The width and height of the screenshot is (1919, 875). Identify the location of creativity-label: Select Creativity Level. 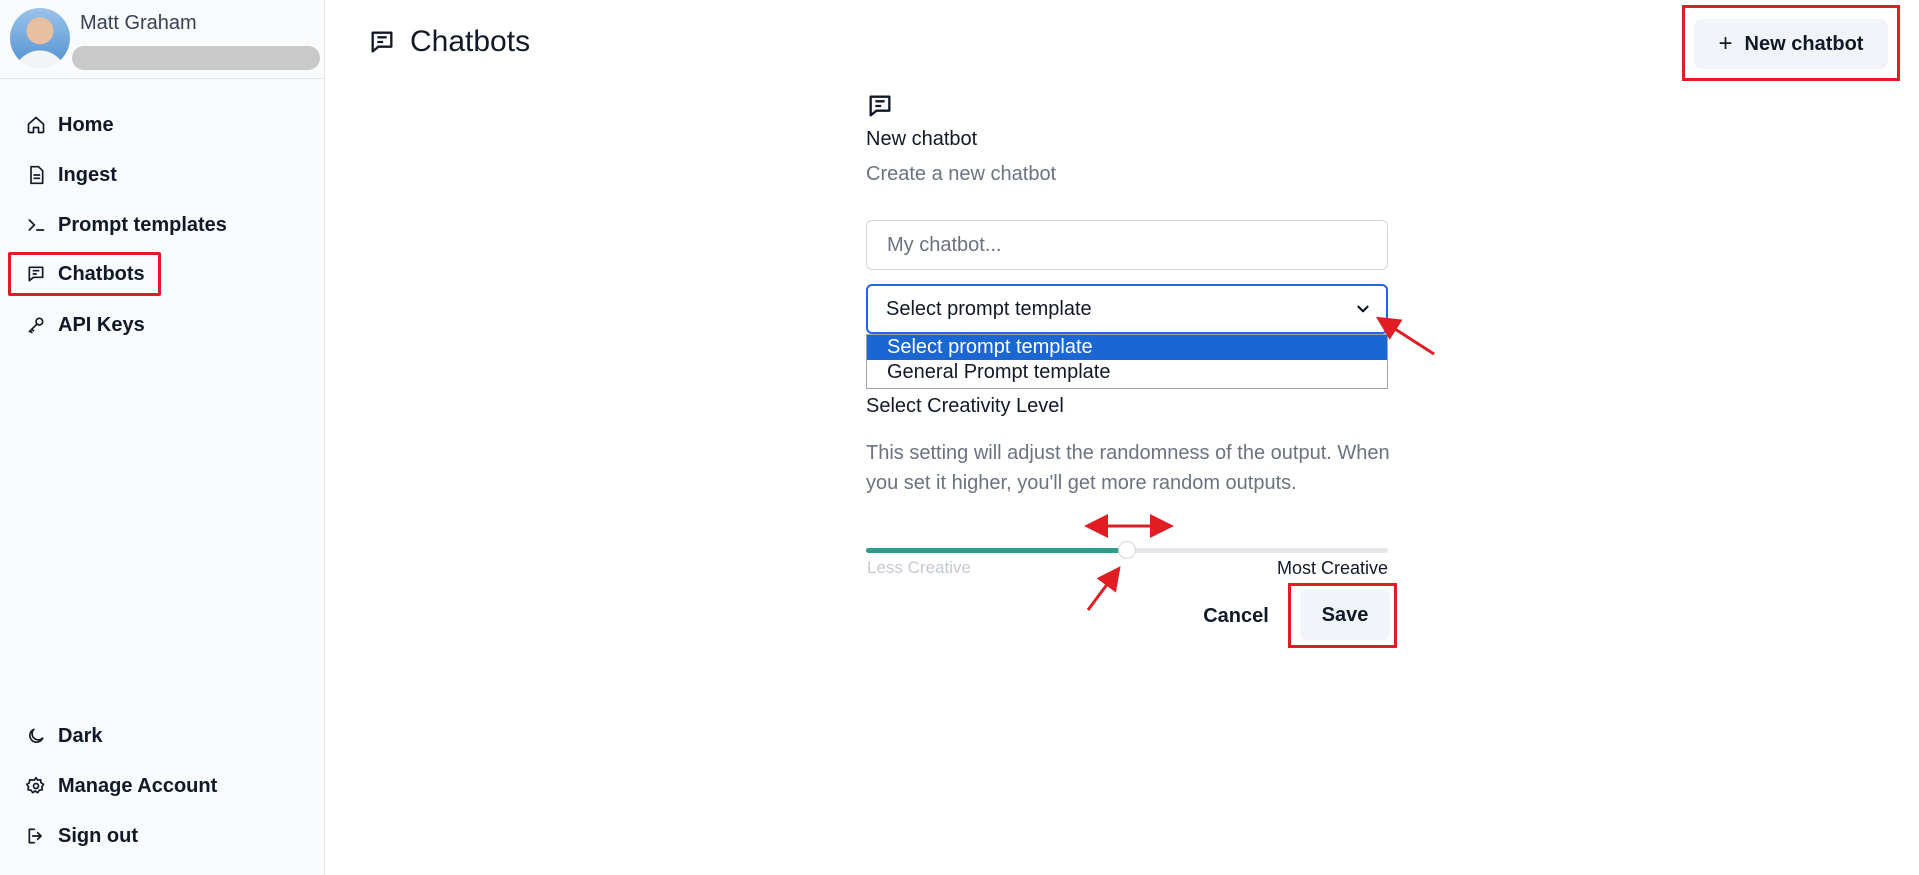
(965, 406).